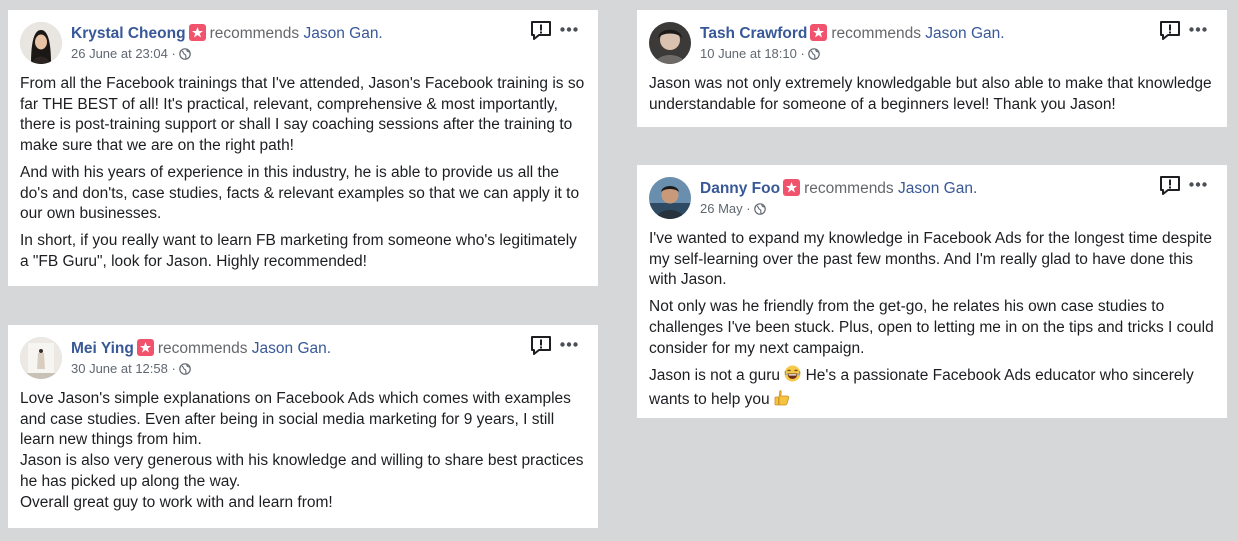  What do you see at coordinates (792, 377) in the screenshot?
I see `laughing-emoji-icon` at bounding box center [792, 377].